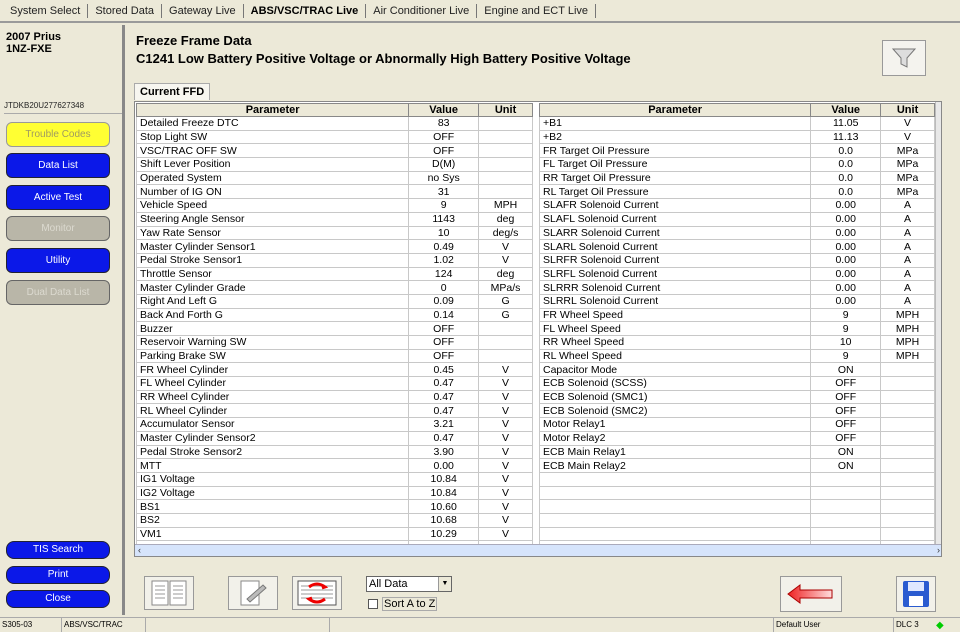 Image resolution: width=960 pixels, height=632 pixels. Describe the element at coordinates (736, 370) in the screenshot. I see `table-row: Capacitor Mode ON` at that location.